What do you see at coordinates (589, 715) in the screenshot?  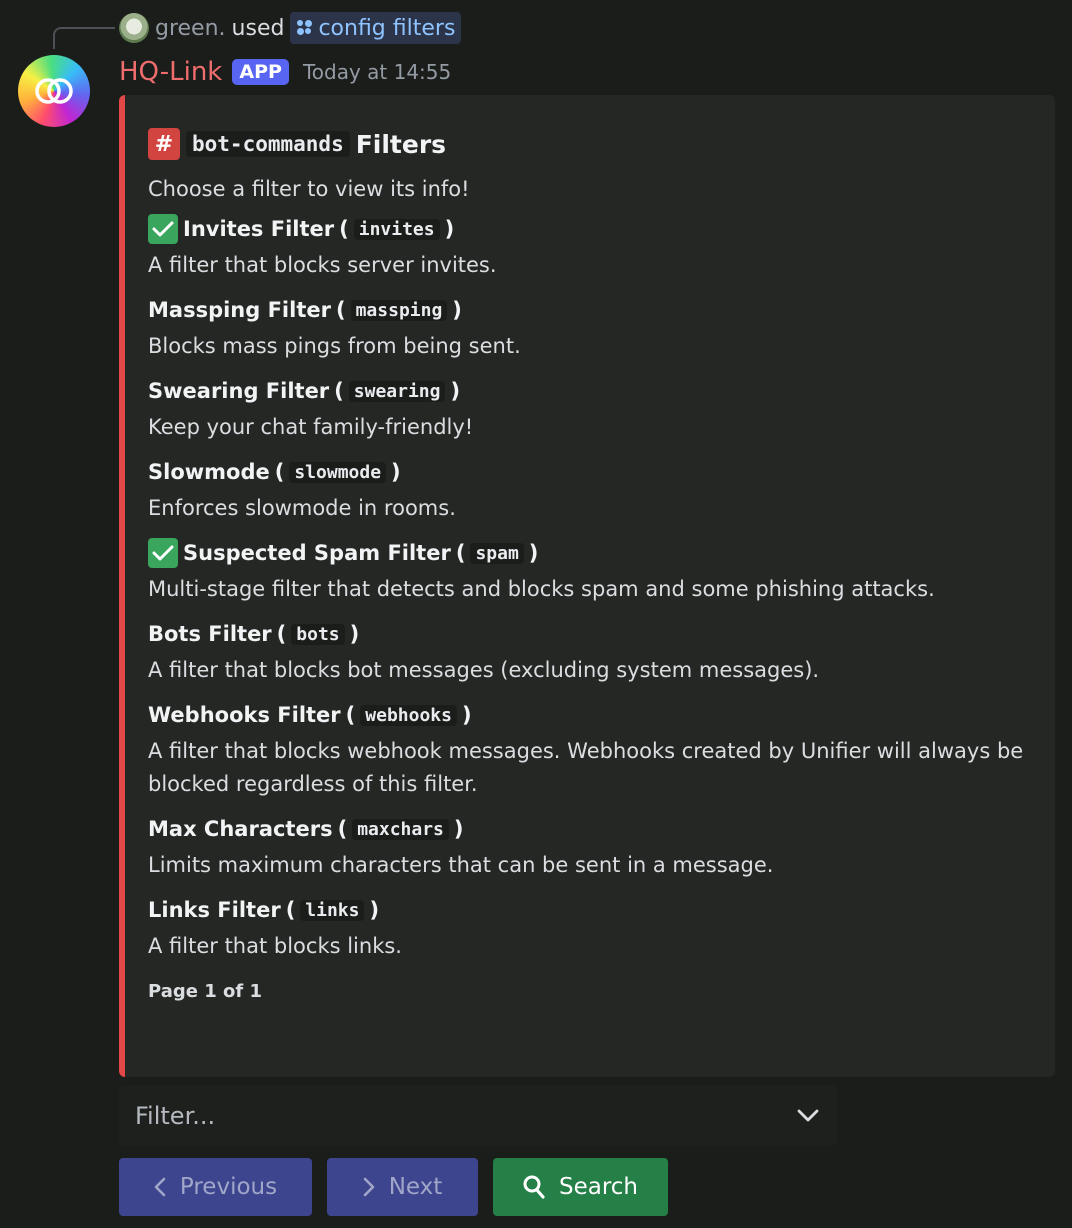 I see `field-name: Webhooks Filter(webhooks)` at bounding box center [589, 715].